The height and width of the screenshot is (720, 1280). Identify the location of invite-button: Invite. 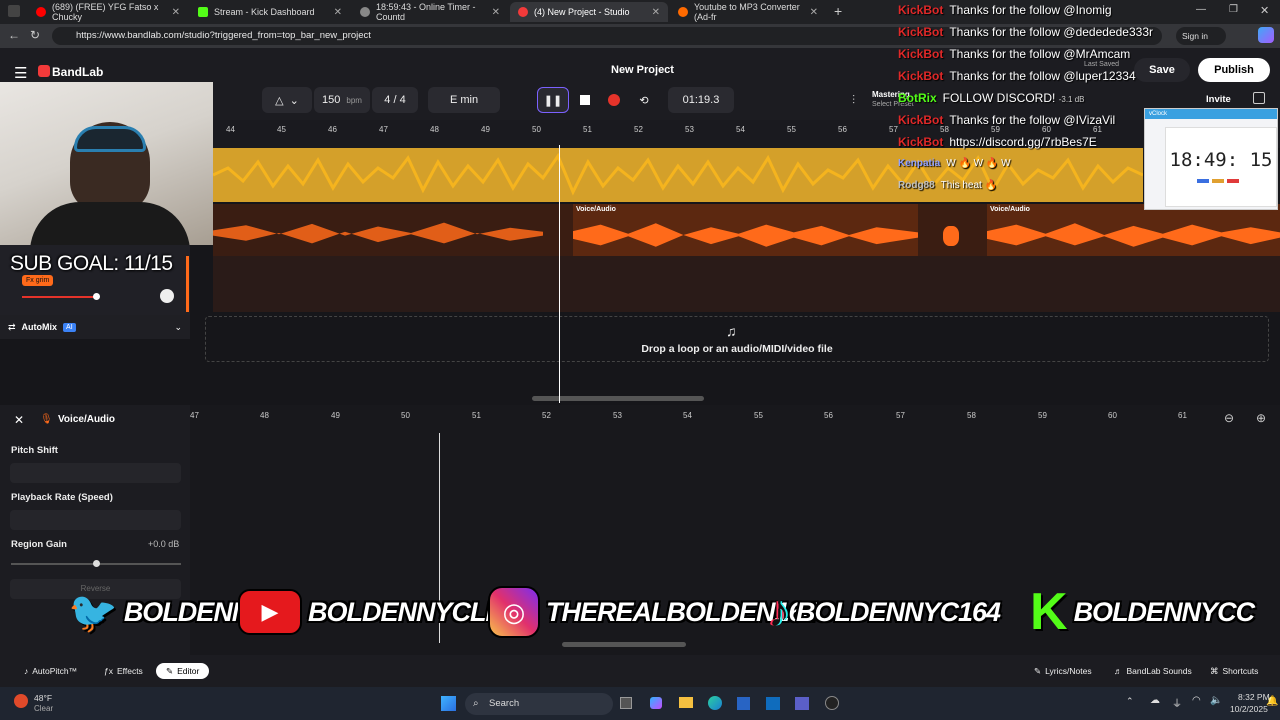
(1218, 99).